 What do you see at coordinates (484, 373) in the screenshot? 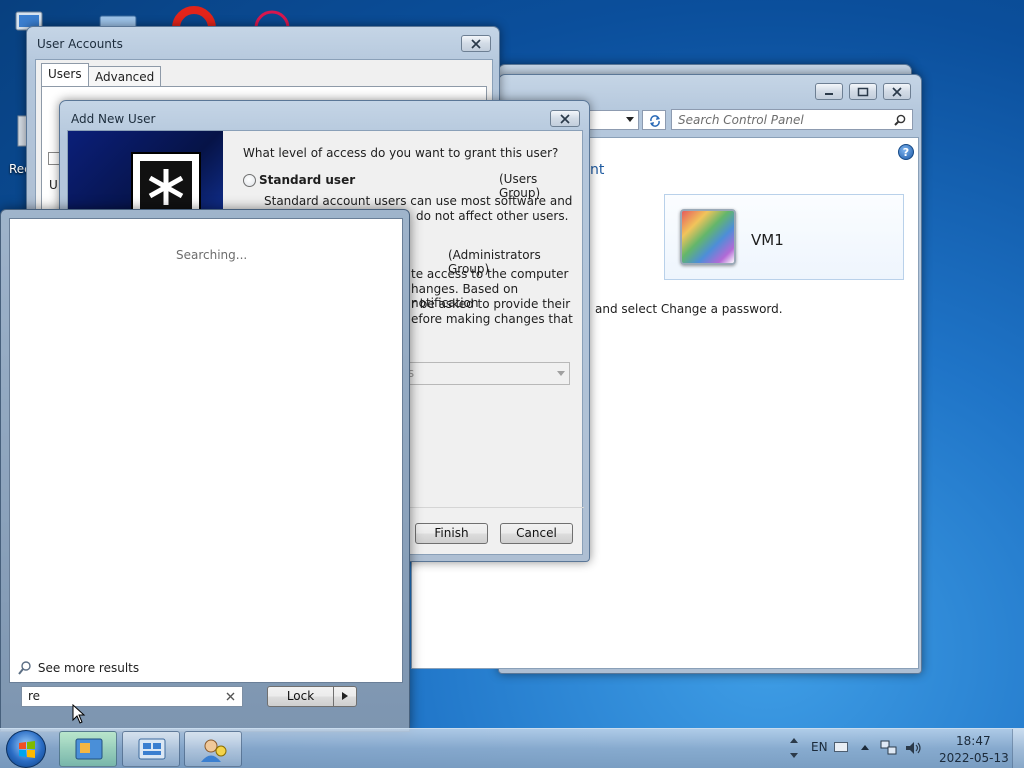
I see `other-group-select: rs` at bounding box center [484, 373].